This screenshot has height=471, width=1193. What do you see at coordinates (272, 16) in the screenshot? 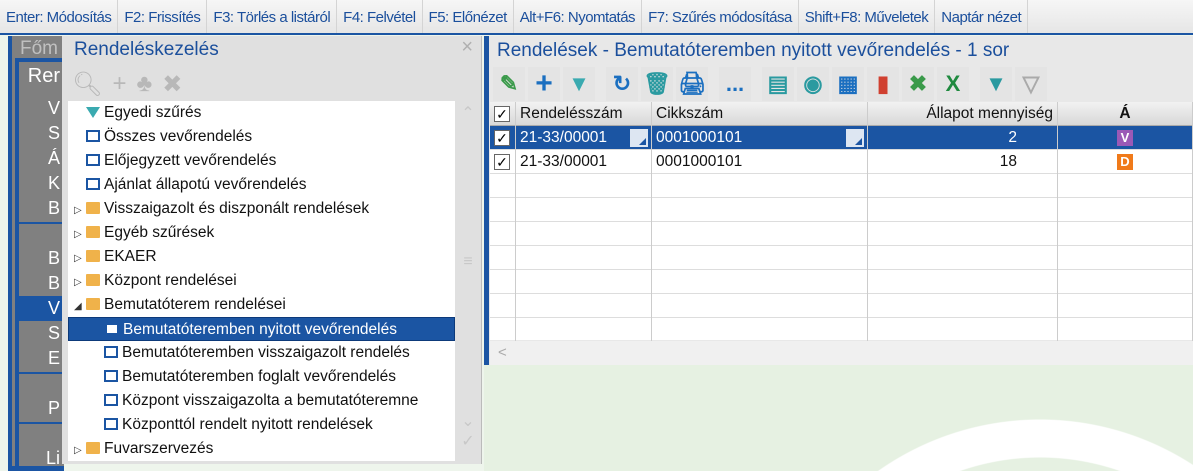
I see `fkey-remove: F3: Törlés a listáról` at bounding box center [272, 16].